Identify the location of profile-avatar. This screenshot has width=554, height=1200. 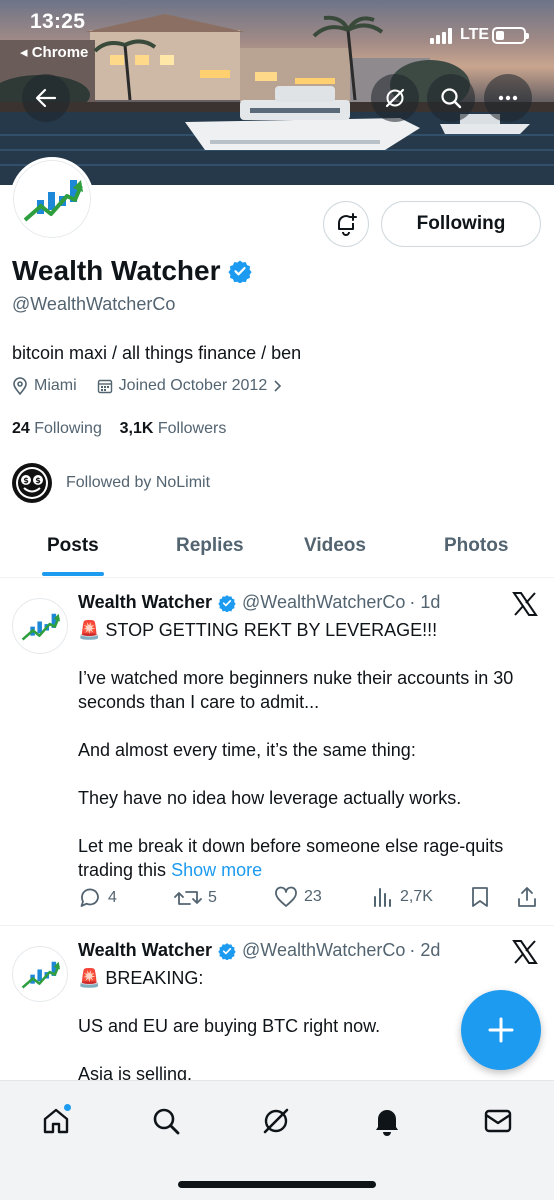
(52, 199).